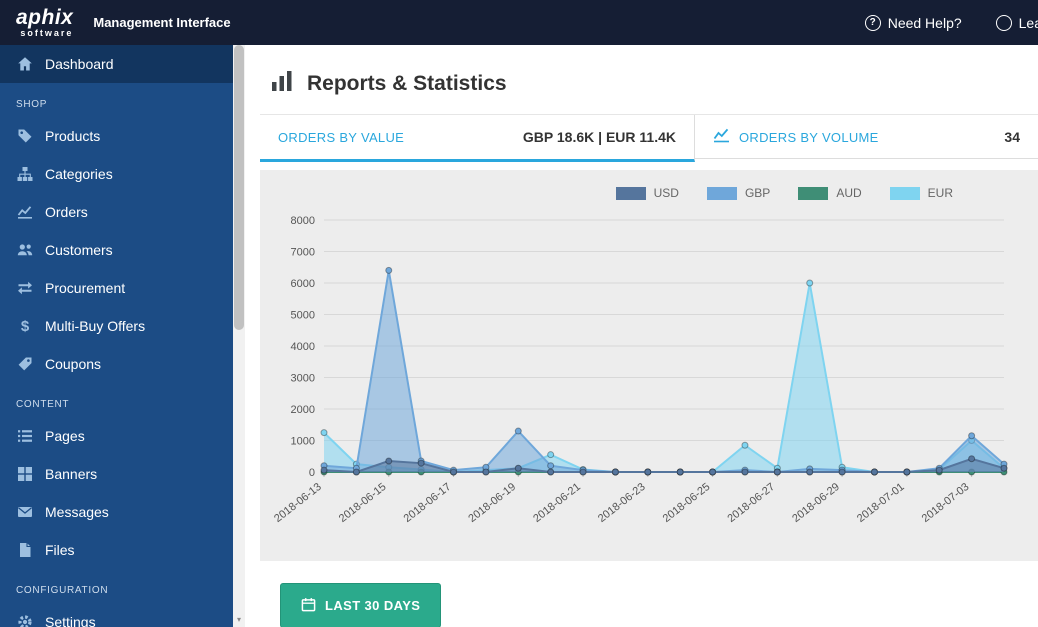 The image size is (1038, 627). I want to click on need-help-link: ? Need Help?, so click(913, 22).